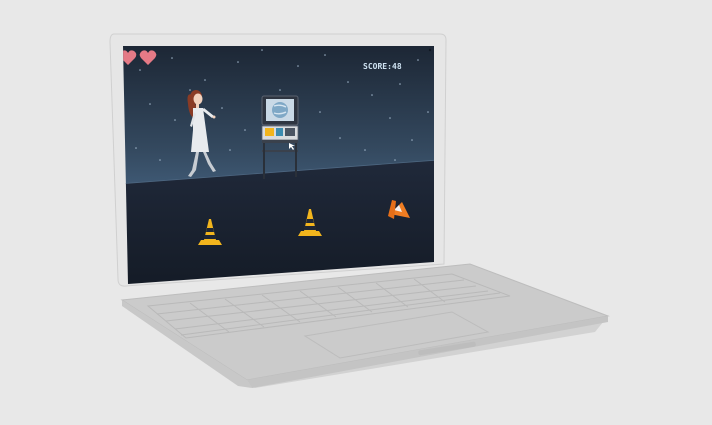  Describe the element at coordinates (377, 66) in the screenshot. I see `score-label: SCORE:` at that location.